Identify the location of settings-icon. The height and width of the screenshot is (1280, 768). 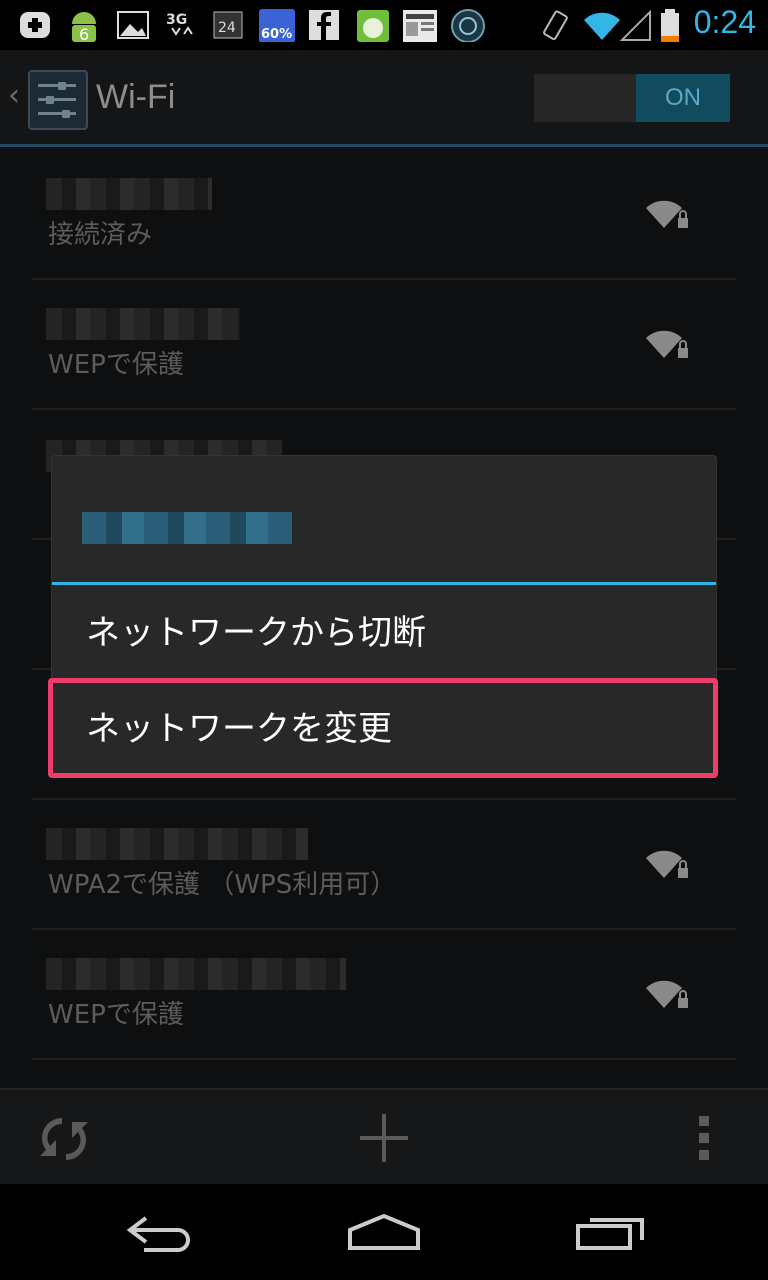
(58, 100).